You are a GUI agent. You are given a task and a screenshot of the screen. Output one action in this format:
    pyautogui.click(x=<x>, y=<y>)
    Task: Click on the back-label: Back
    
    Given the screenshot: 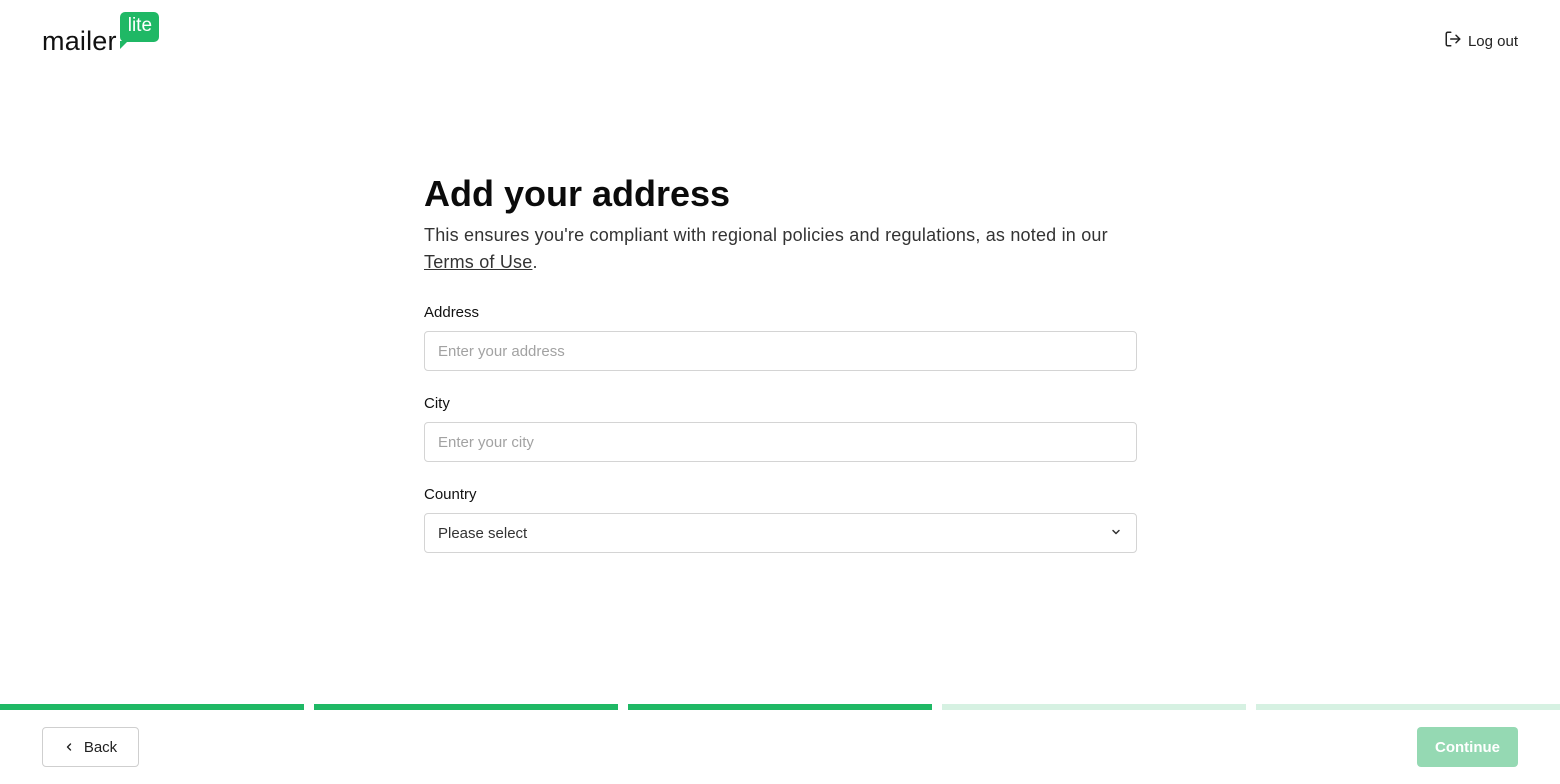 What is the action you would take?
    pyautogui.click(x=100, y=747)
    